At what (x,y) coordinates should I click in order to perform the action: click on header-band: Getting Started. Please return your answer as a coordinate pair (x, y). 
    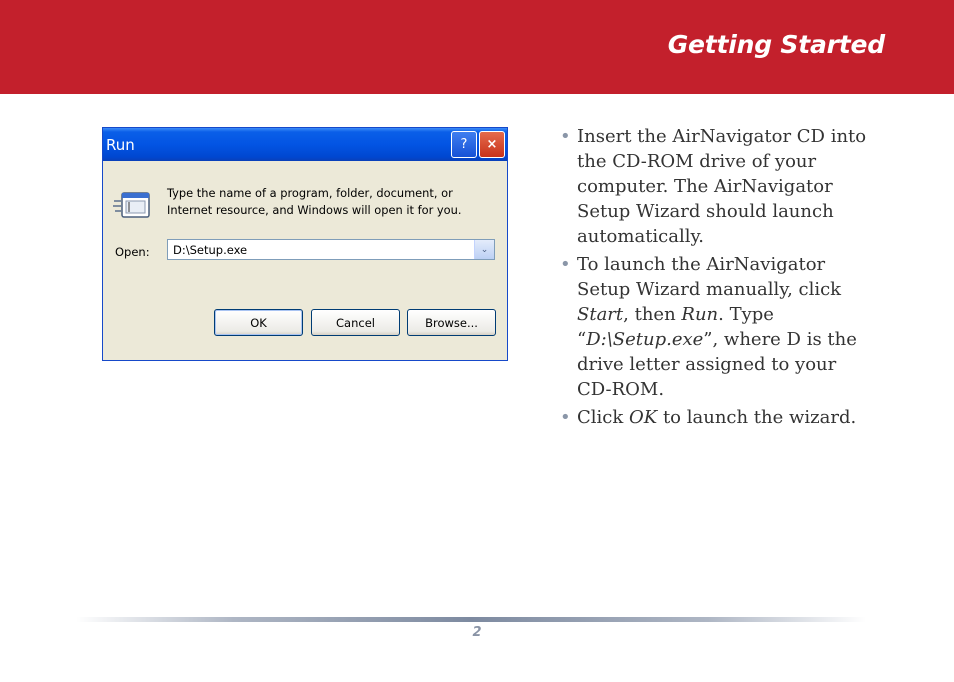
    Looking at the image, I should click on (477, 47).